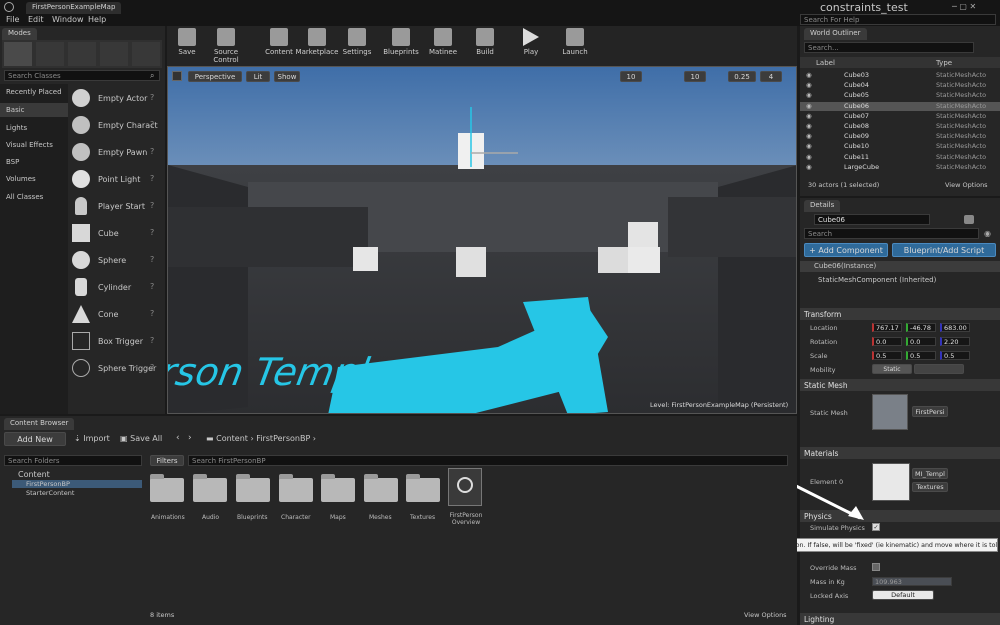 This screenshot has height=625, width=1000. I want to click on breadcrumb-firstpersonbp: FirstPersonBP, so click(283, 438).